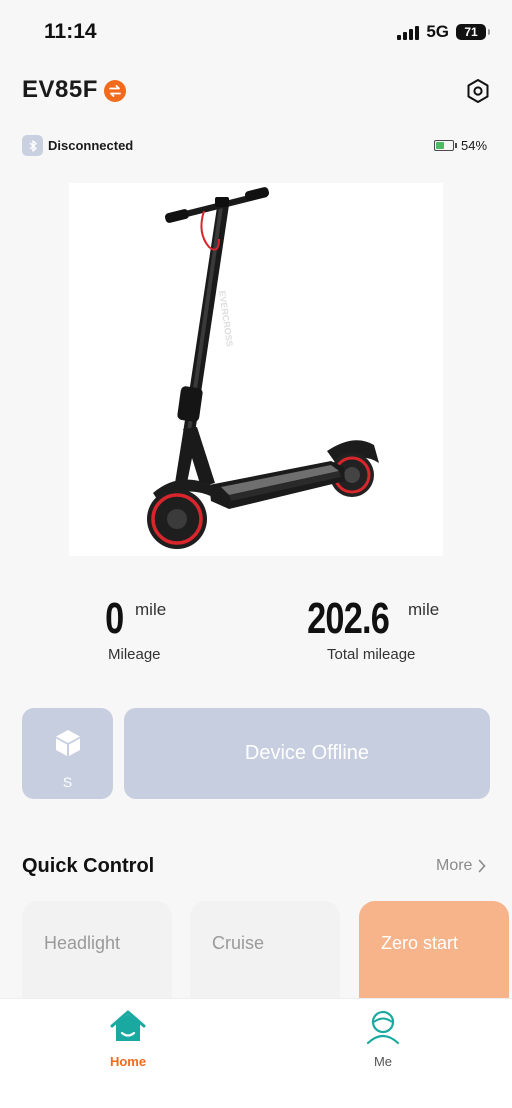 This screenshot has height=1108, width=512. Describe the element at coordinates (115, 91) in the screenshot. I see `switch-device-icon` at that location.